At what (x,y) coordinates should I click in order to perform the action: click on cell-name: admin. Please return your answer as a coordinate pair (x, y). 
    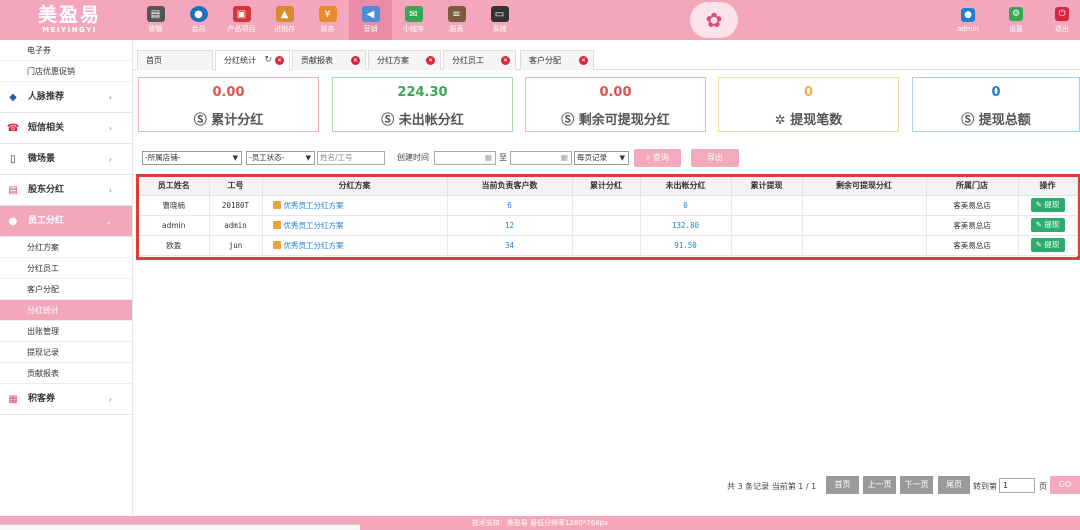
    Looking at the image, I should click on (174, 225).